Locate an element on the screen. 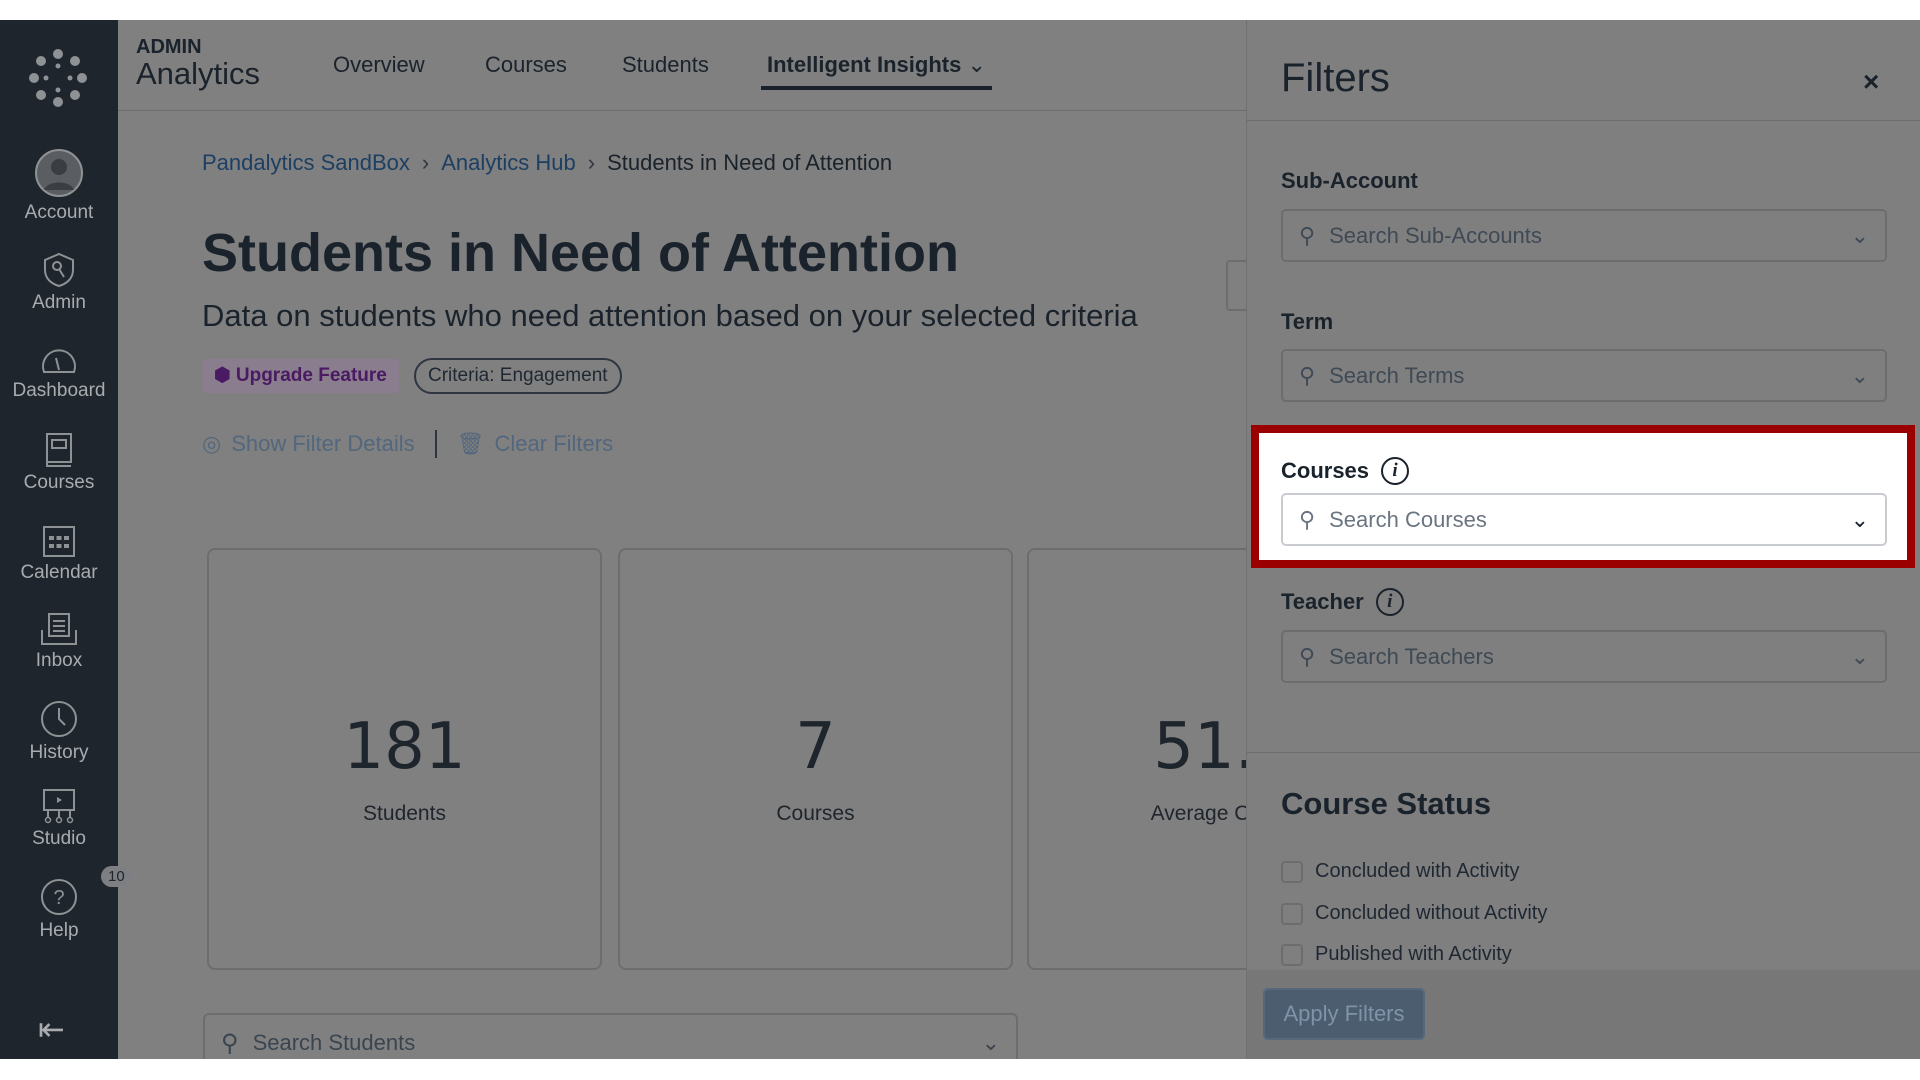  tab-intelligent-insights: Intelligent Insights ⌄ is located at coordinates (876, 71).